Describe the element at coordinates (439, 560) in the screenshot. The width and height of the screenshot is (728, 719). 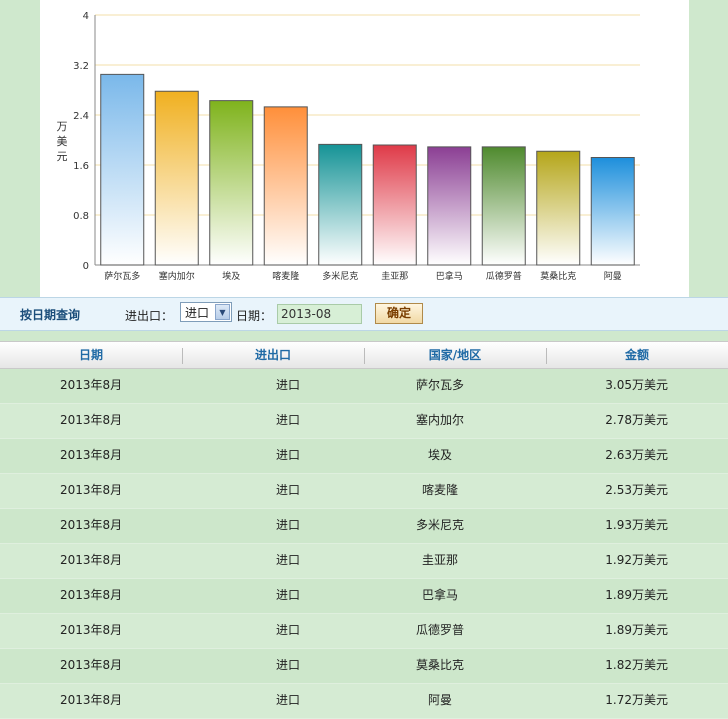
I see `cell-country: 圭亚那` at that location.